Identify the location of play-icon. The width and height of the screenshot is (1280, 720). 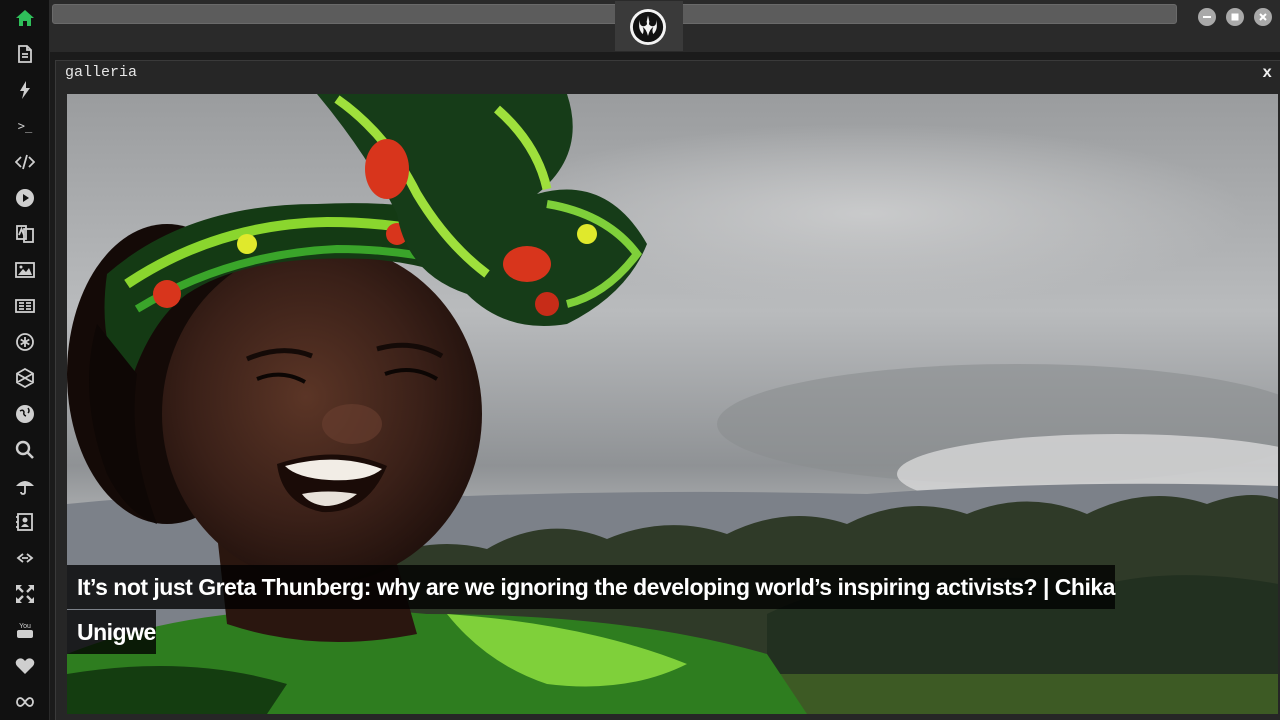
(25, 198).